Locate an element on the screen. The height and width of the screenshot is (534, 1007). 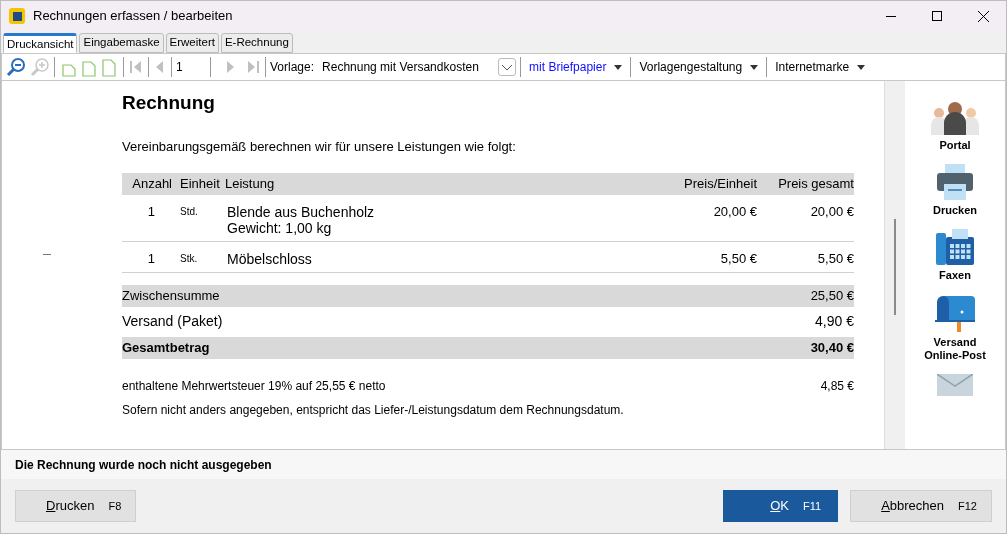
status-message: Die Rechnung wurde noch nicht ausgegeben is located at coordinates (143, 465).